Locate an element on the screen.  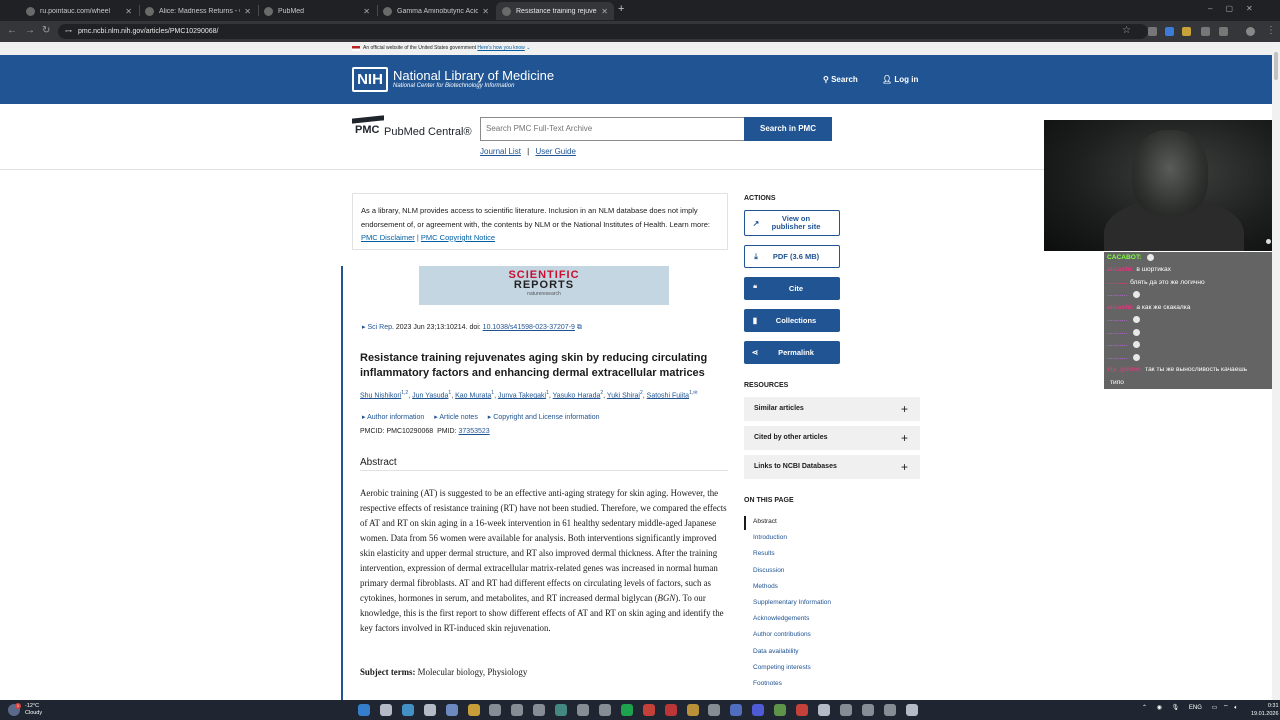
minecraft-icon is located at coordinates (780, 710).